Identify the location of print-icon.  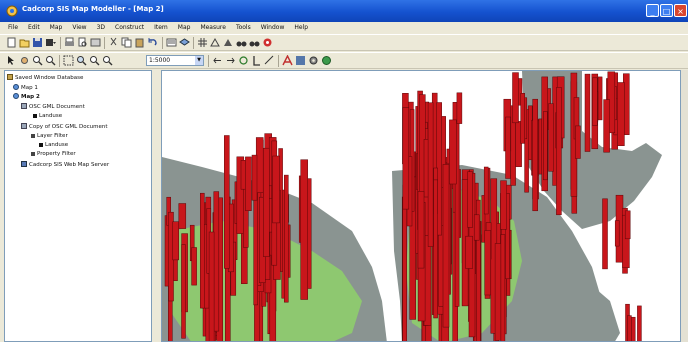
(69, 42).